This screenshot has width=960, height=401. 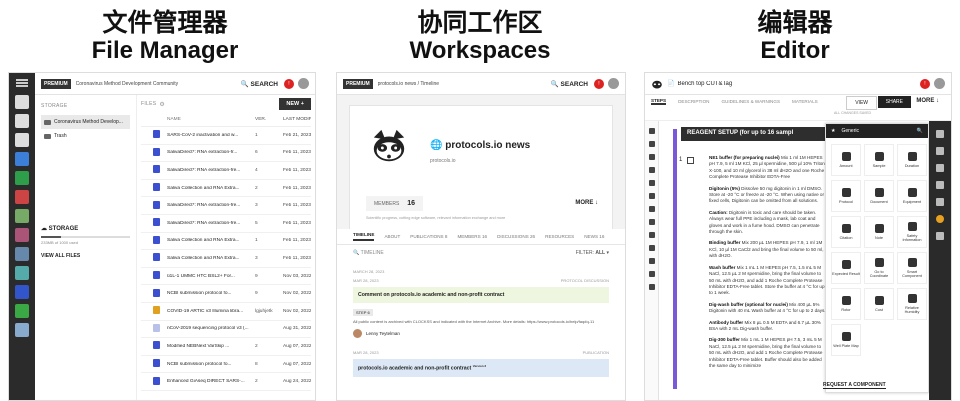 I want to click on history-icon, so click(x=940, y=185).